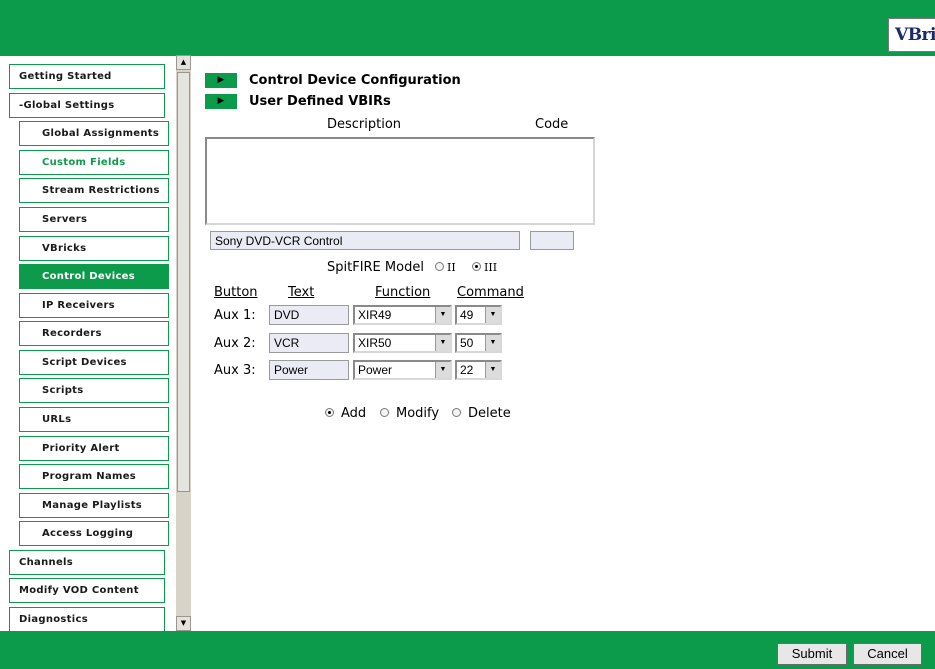 The image size is (935, 669). Describe the element at coordinates (552, 240) in the screenshot. I see `code-field` at that location.